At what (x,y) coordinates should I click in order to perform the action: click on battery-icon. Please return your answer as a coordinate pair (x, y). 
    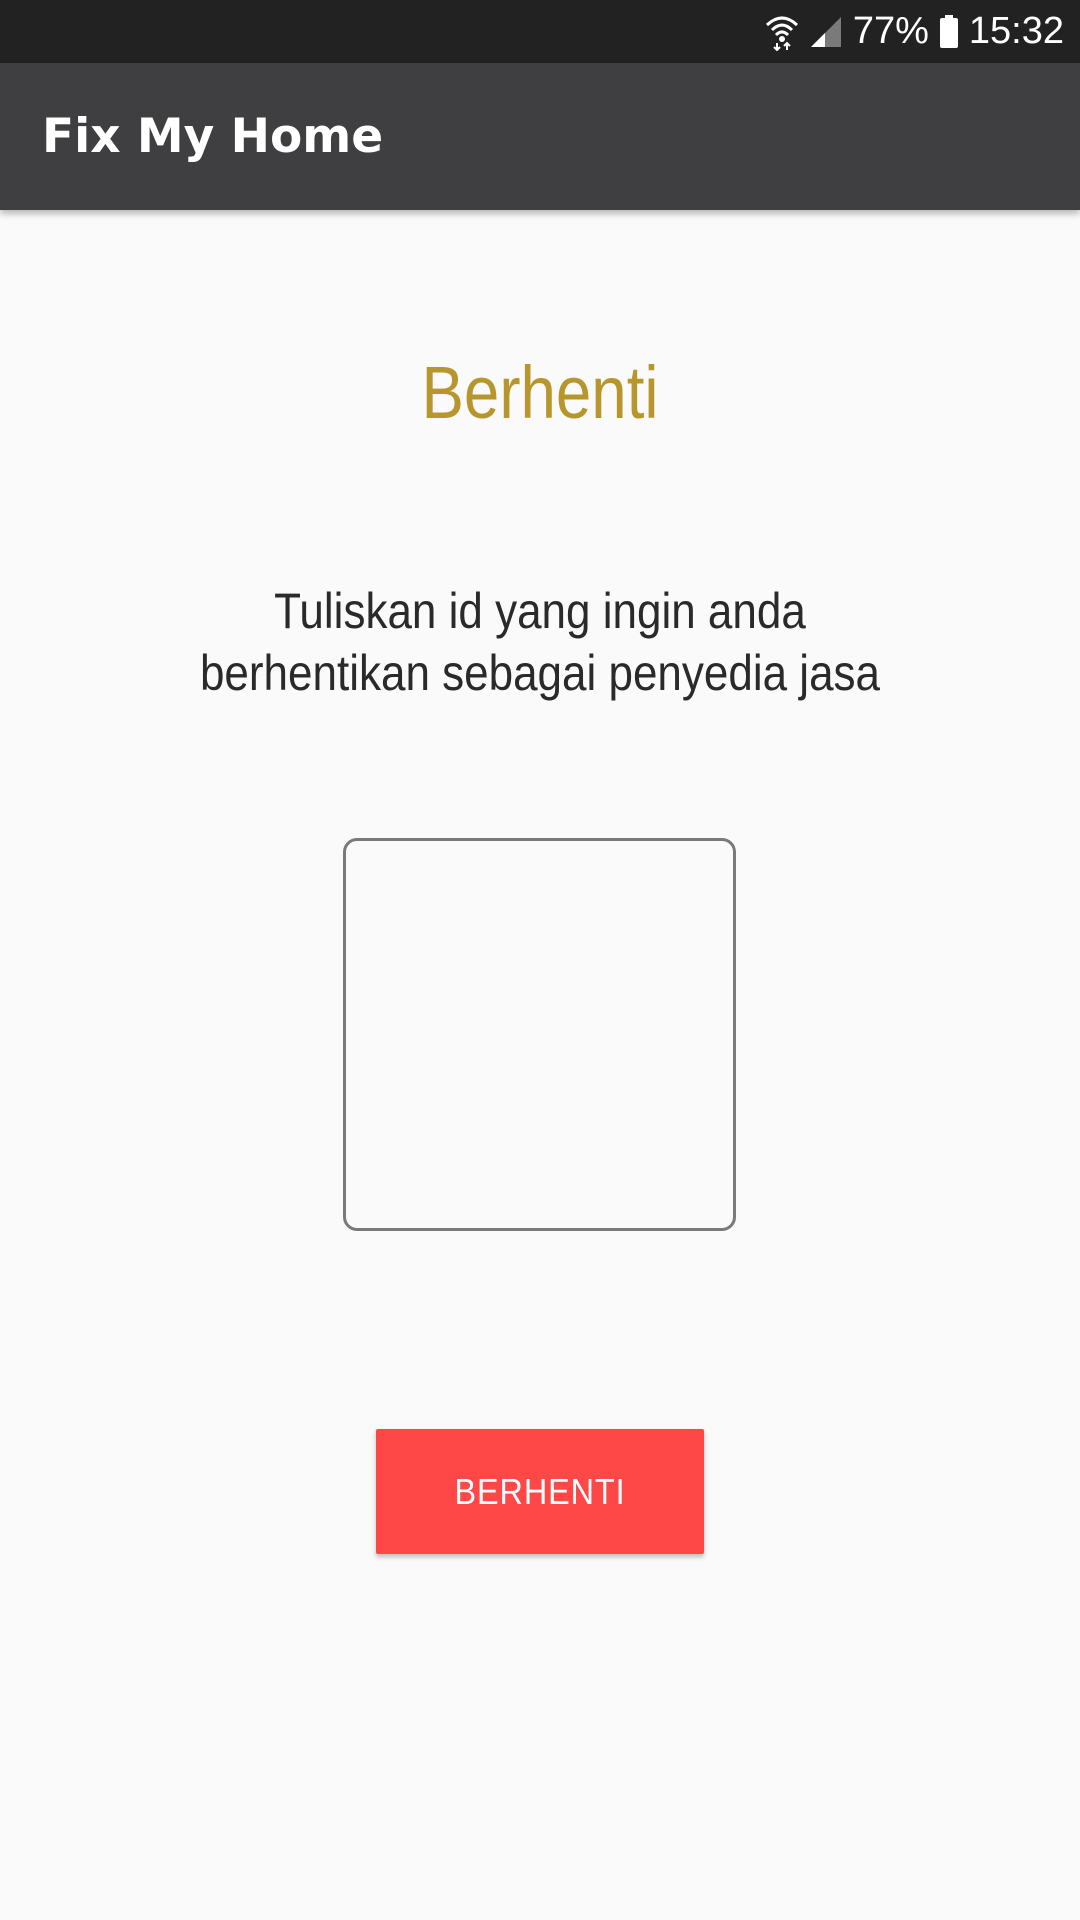
    Looking at the image, I should click on (949, 31).